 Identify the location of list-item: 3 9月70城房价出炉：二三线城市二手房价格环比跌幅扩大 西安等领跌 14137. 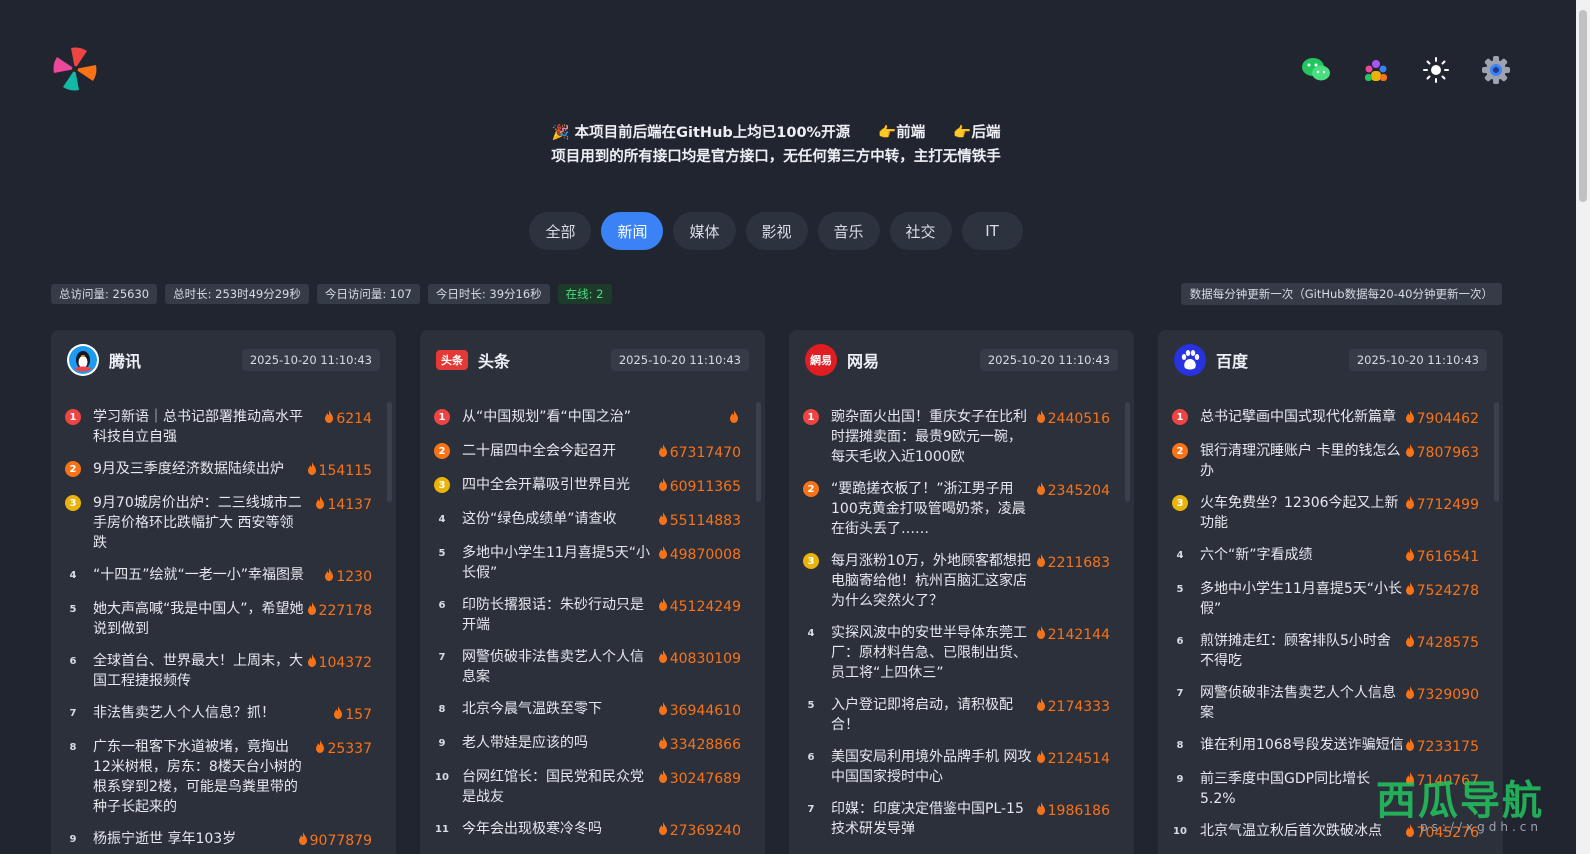
(230, 523).